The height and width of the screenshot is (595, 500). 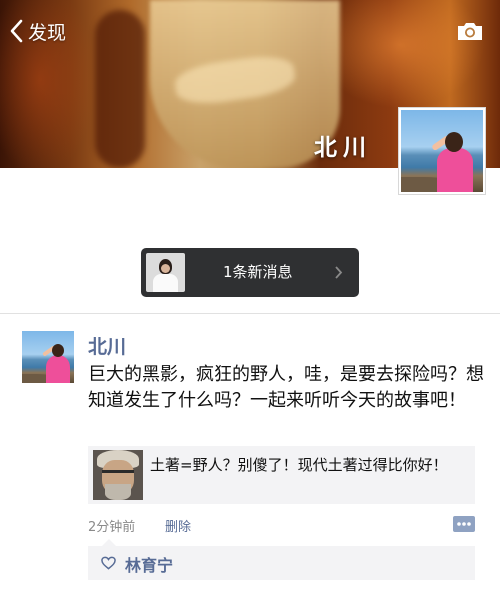 What do you see at coordinates (107, 345) in the screenshot?
I see `post-author-name: 北川` at bounding box center [107, 345].